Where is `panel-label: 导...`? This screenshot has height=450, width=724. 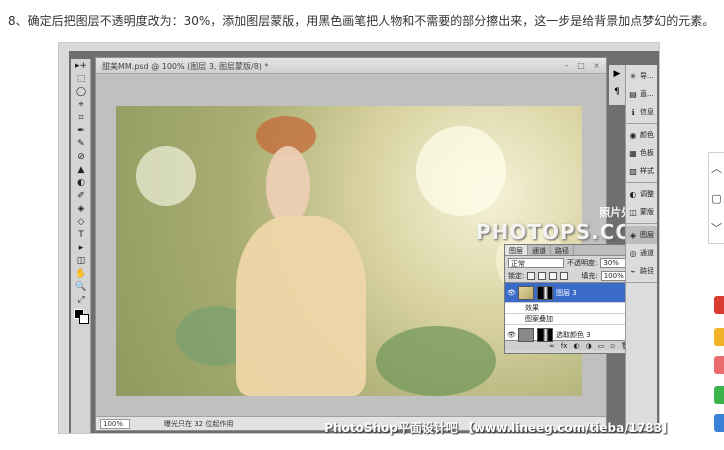
panel-label: 导... is located at coordinates (647, 76).